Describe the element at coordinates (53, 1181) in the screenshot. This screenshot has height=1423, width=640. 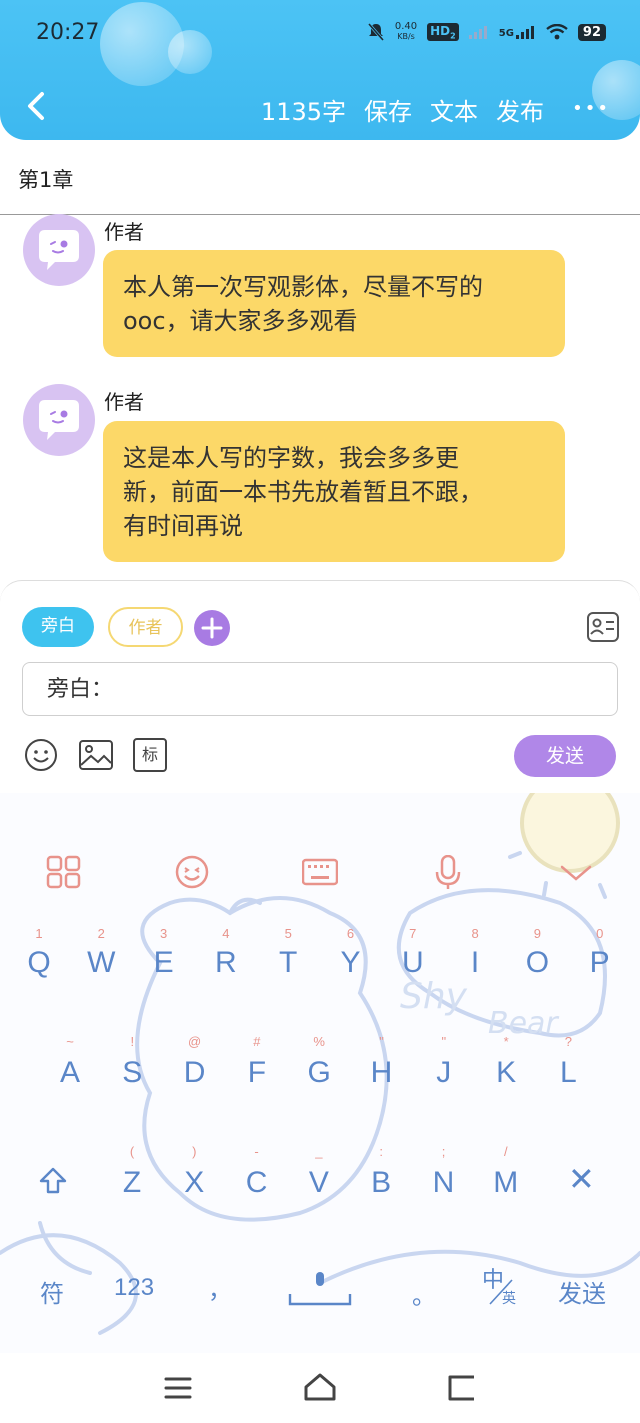
I see `shift-icon` at that location.